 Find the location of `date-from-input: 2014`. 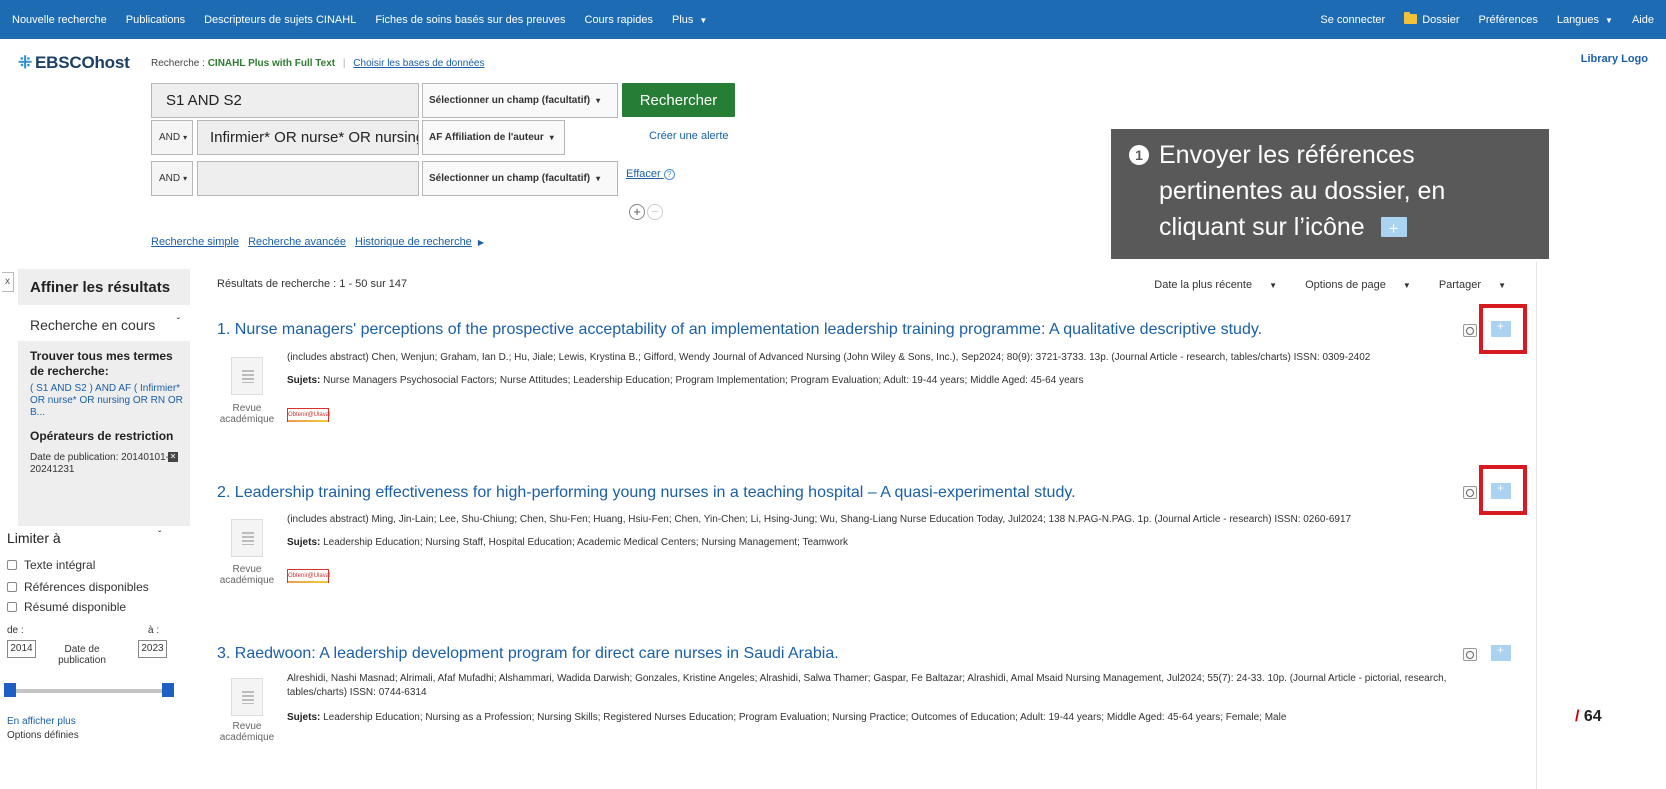

date-from-input: 2014 is located at coordinates (21, 649).